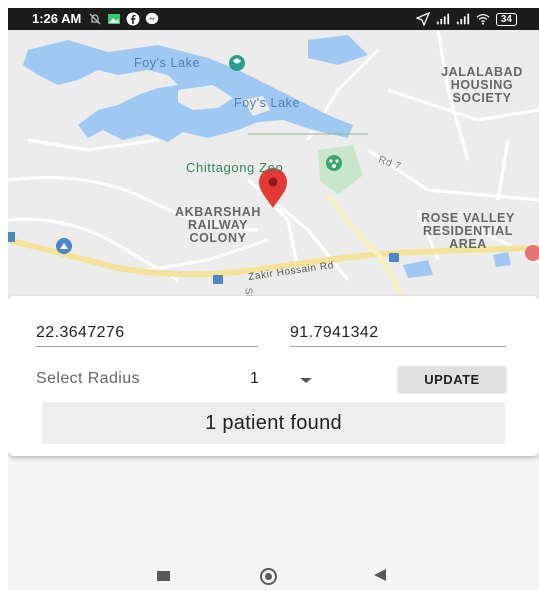 The height and width of the screenshot is (590, 539). What do you see at coordinates (80, 332) in the screenshot?
I see `latitude-value: 22.3647276` at bounding box center [80, 332].